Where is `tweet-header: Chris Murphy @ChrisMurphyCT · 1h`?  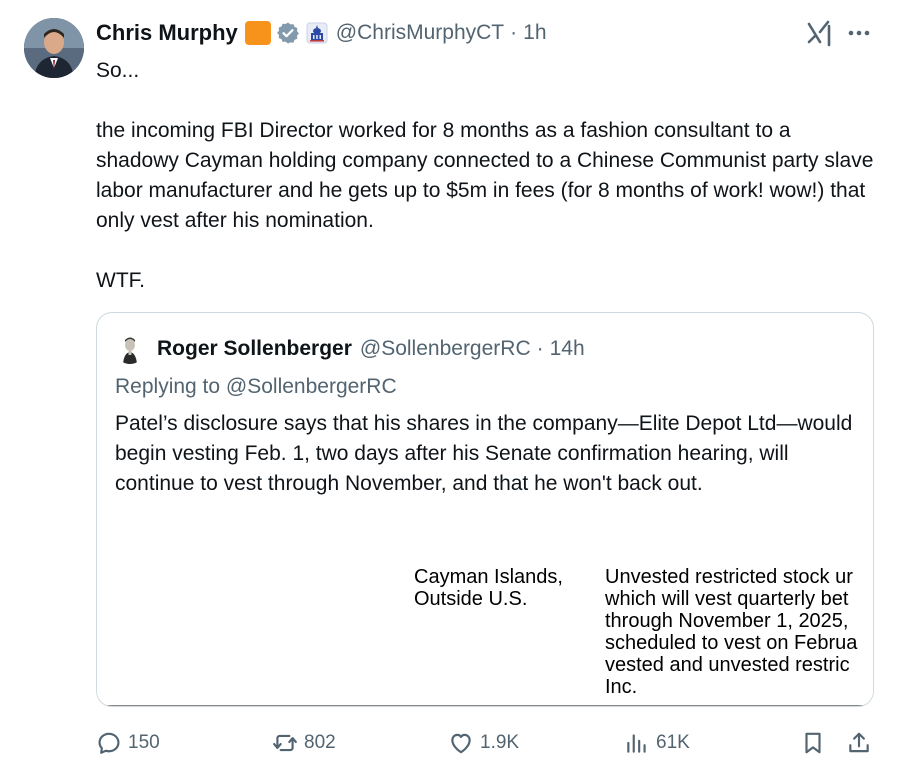
tweet-header: Chris Murphy @ChrisMurphyCT · 1h is located at coordinates (321, 33).